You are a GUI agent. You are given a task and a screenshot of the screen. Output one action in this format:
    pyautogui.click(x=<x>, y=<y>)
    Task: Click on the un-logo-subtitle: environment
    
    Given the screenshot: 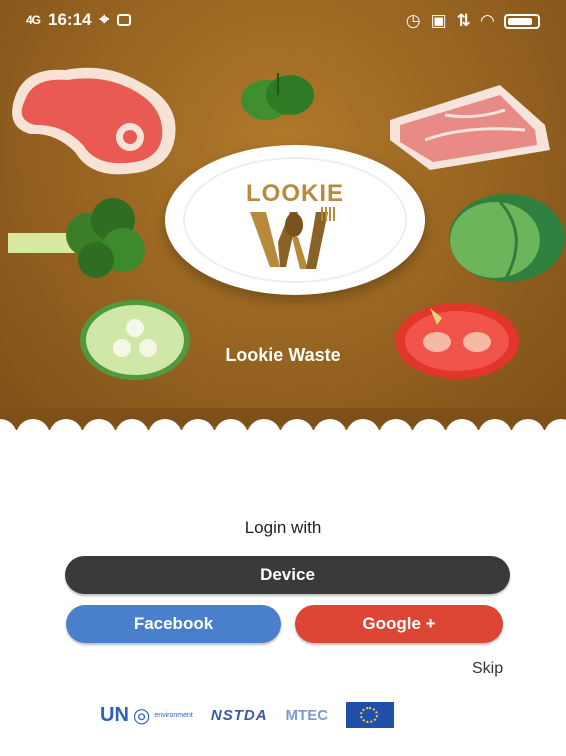 What is the action you would take?
    pyautogui.click(x=173, y=715)
    